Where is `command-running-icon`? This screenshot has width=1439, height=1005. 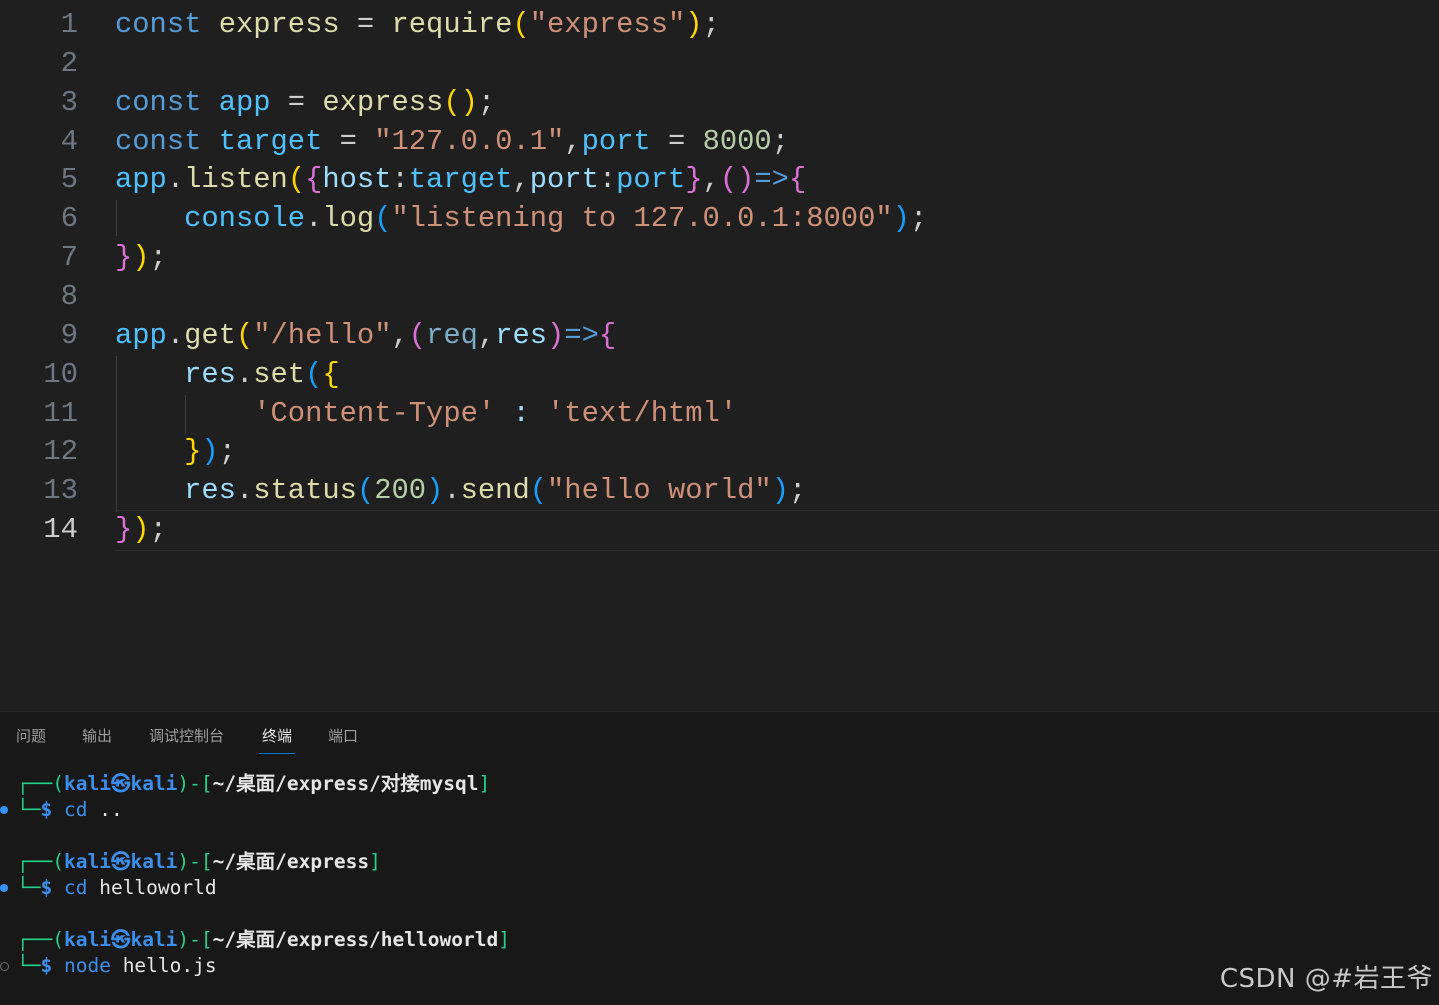 command-running-icon is located at coordinates (4, 966).